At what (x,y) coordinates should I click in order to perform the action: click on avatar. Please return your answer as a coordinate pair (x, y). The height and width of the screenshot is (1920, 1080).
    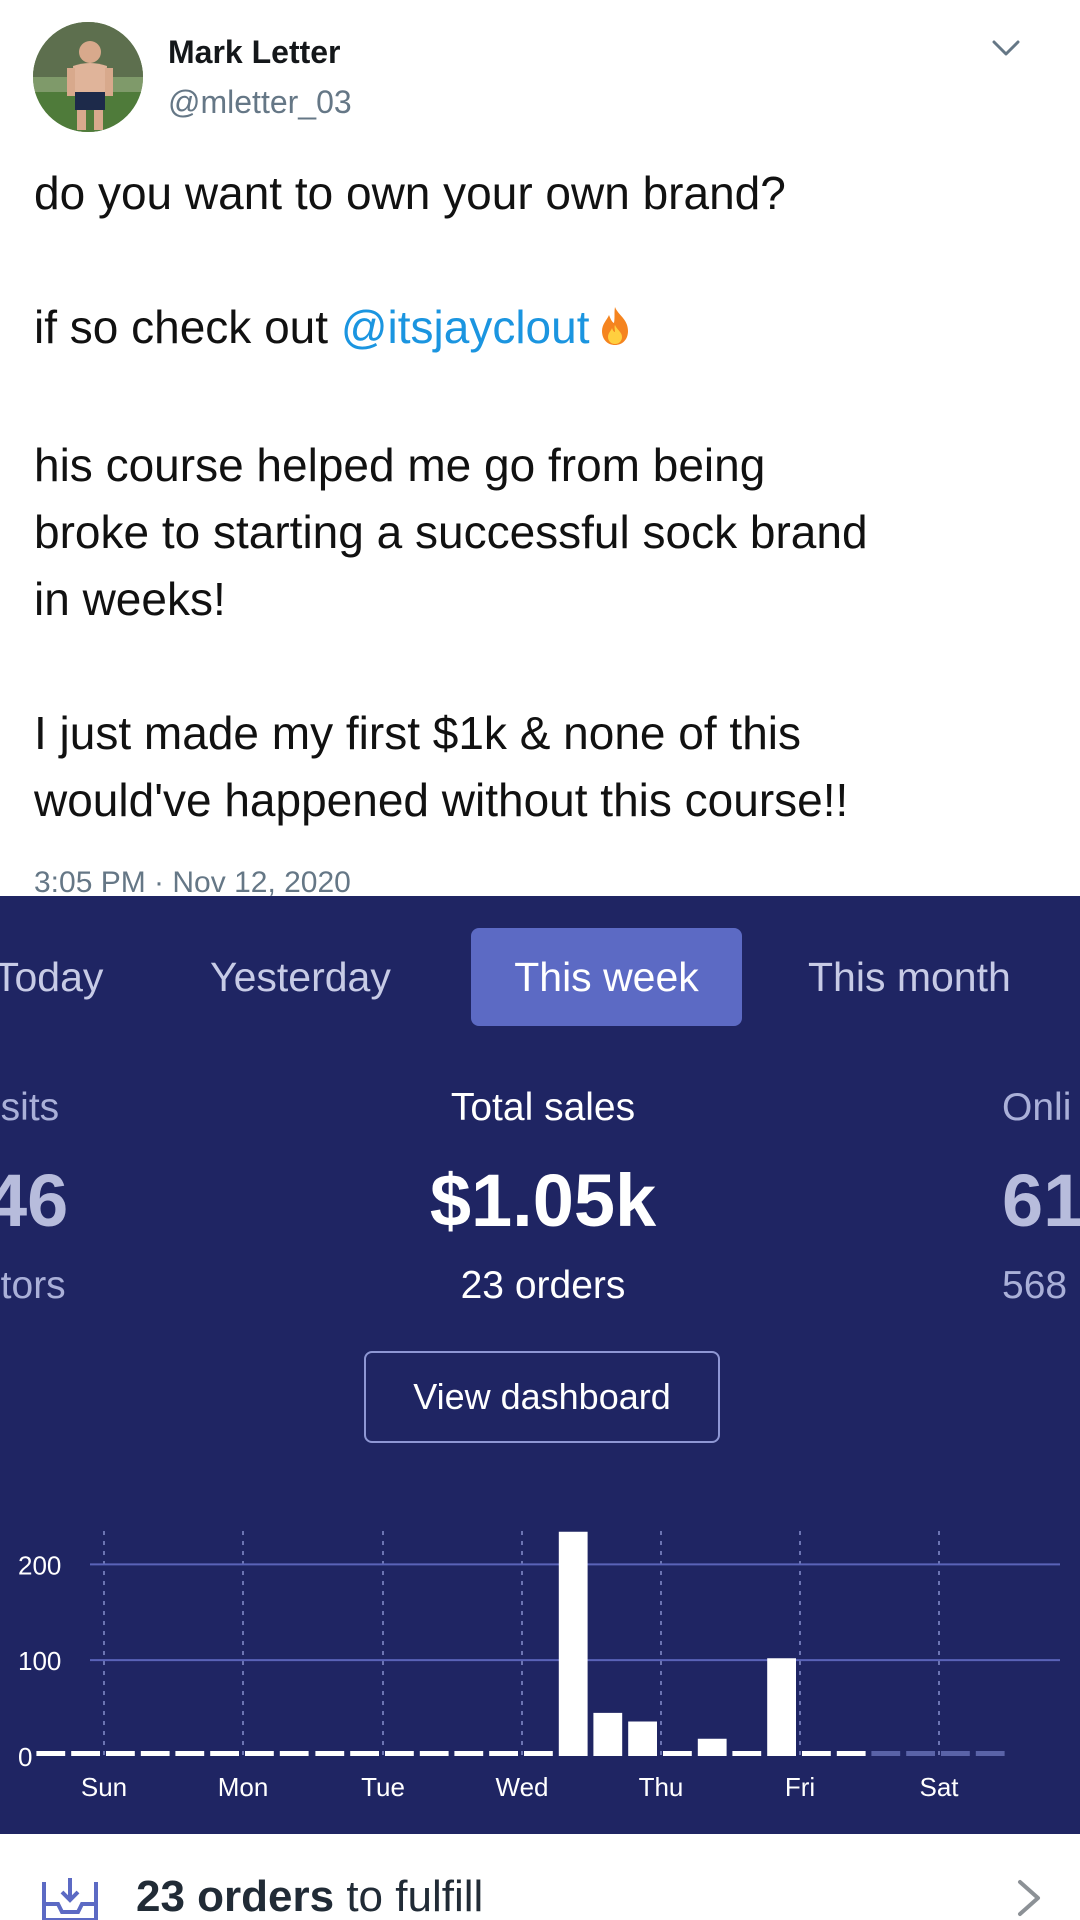
    Looking at the image, I should click on (88, 77).